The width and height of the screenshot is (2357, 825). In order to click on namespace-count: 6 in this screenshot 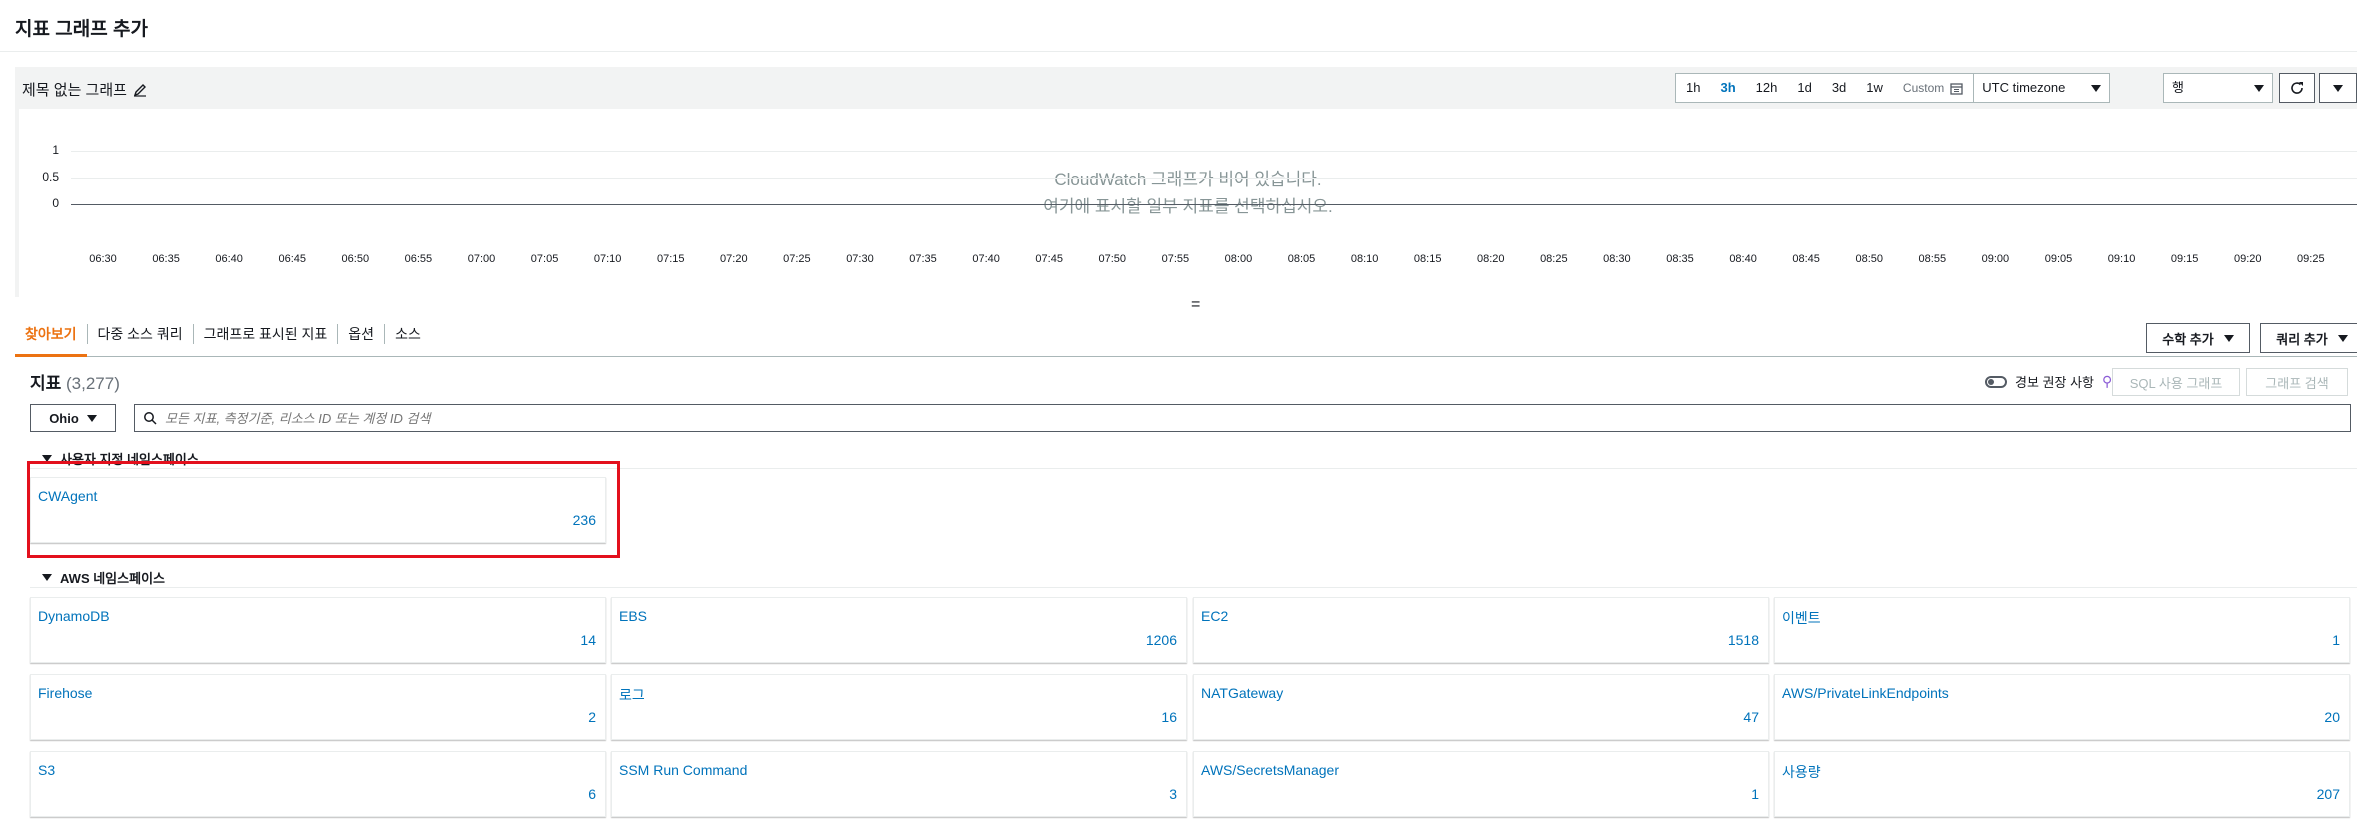, I will do `click(592, 794)`.